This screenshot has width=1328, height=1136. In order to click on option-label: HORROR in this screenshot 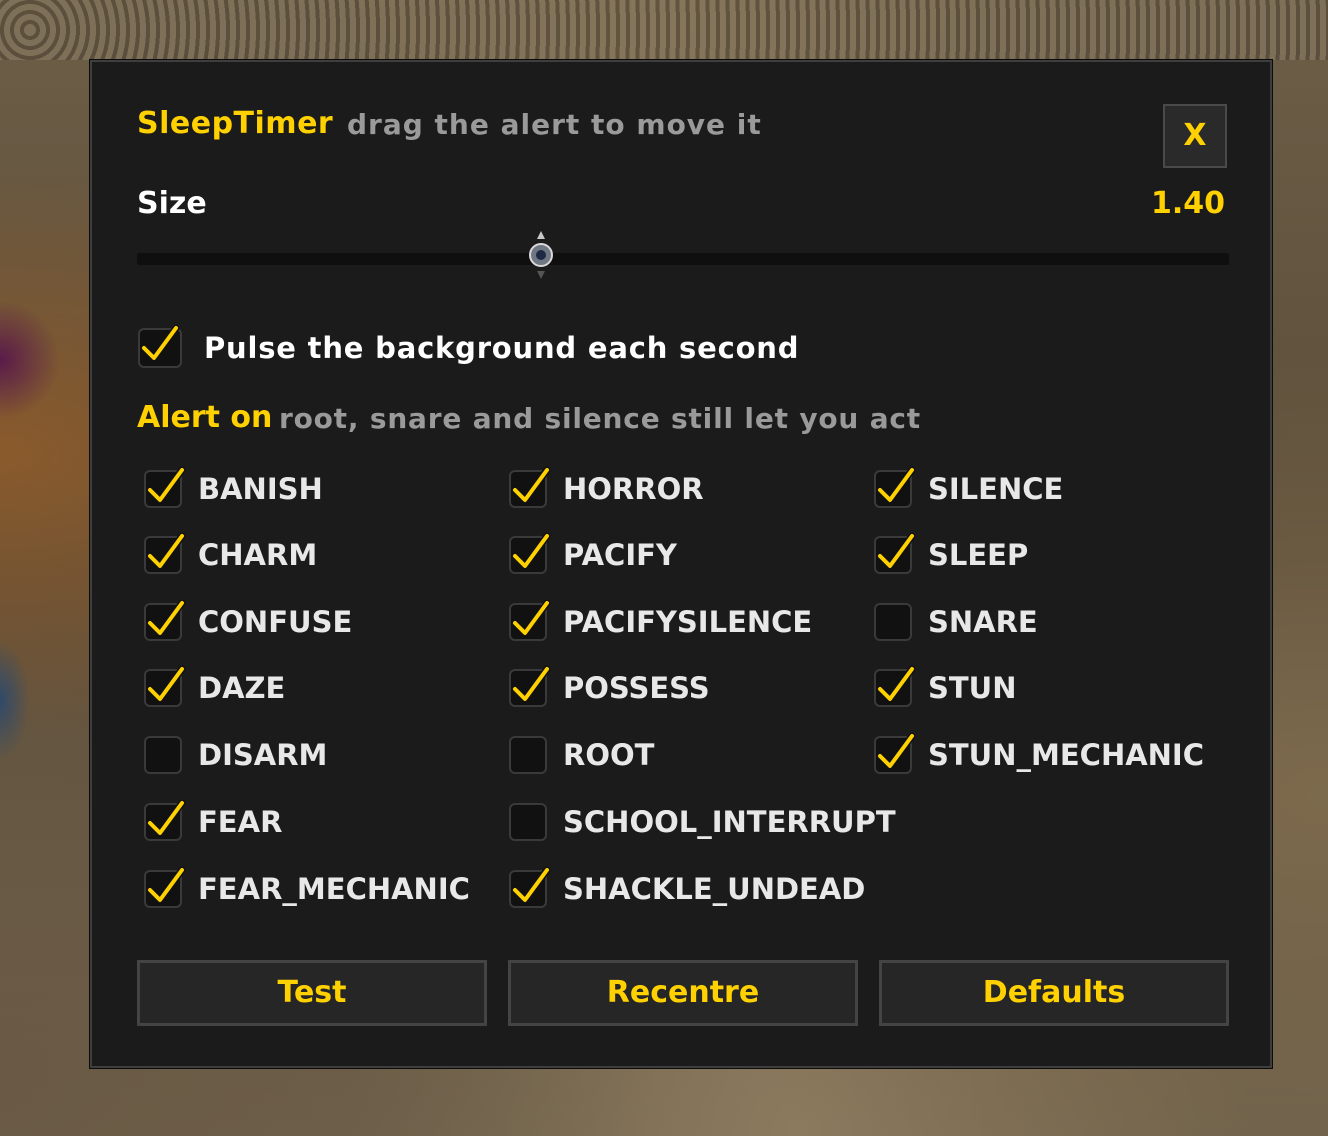, I will do `click(633, 489)`.